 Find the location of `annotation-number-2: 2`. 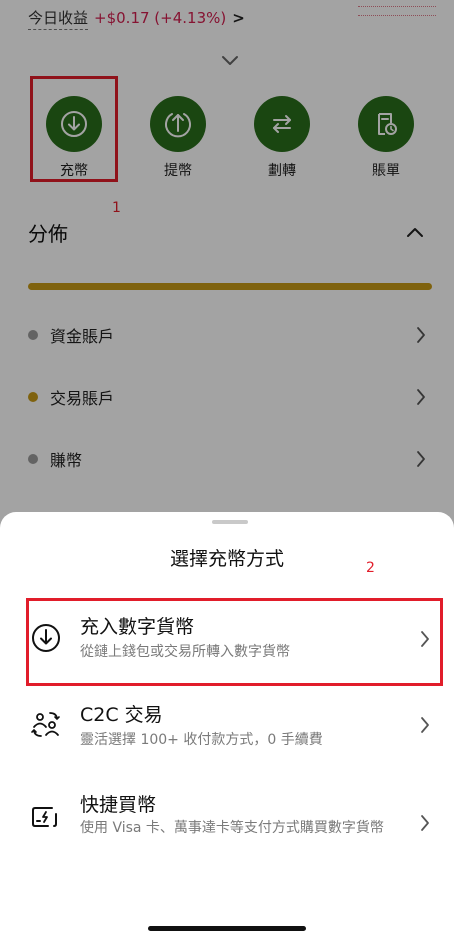

annotation-number-2: 2 is located at coordinates (370, 568).